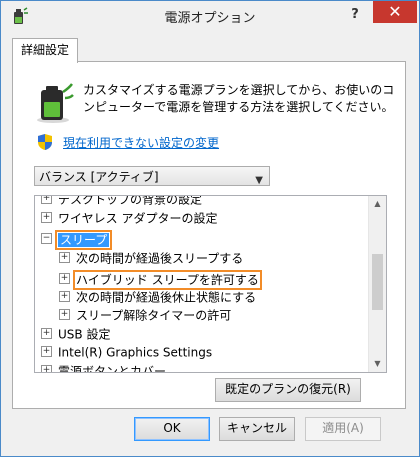  What do you see at coordinates (55, 103) in the screenshot?
I see `battery-icon` at bounding box center [55, 103].